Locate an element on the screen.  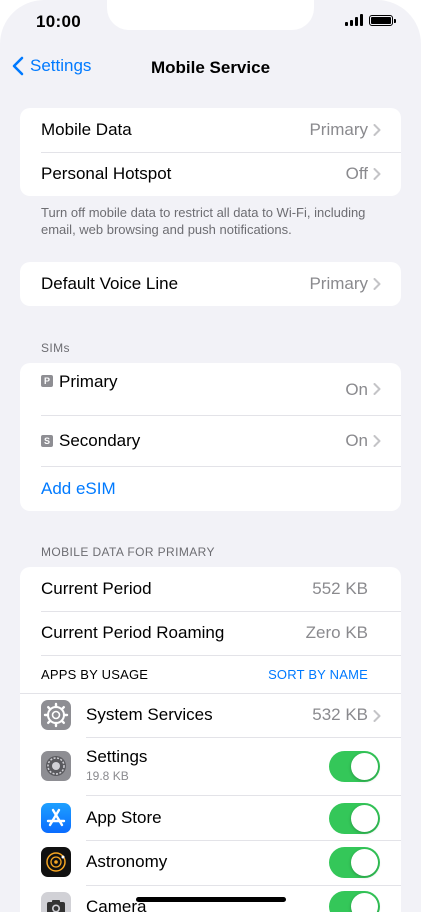
sim-secondary-value: On is located at coordinates (356, 440).